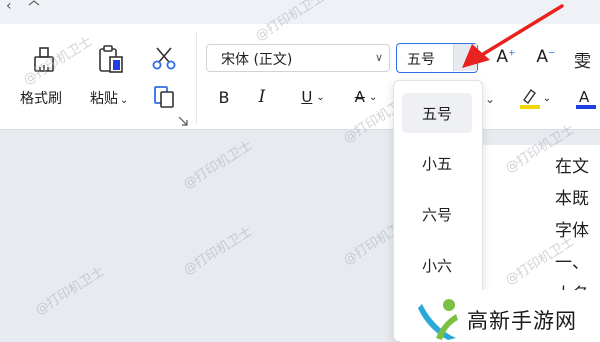  What do you see at coordinates (373, 97) in the screenshot?
I see `strikethrough-dropdown-icon: ⌄` at bounding box center [373, 97].